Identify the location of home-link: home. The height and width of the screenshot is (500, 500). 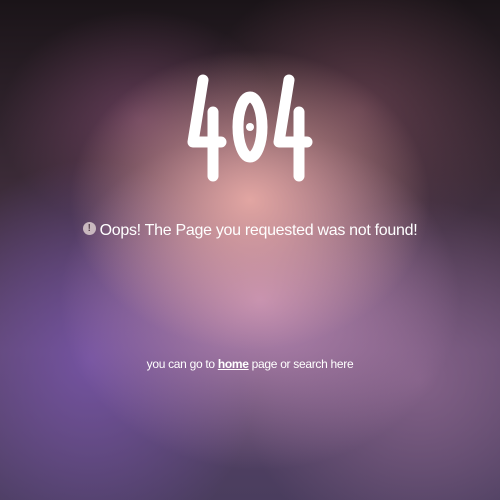
(233, 364).